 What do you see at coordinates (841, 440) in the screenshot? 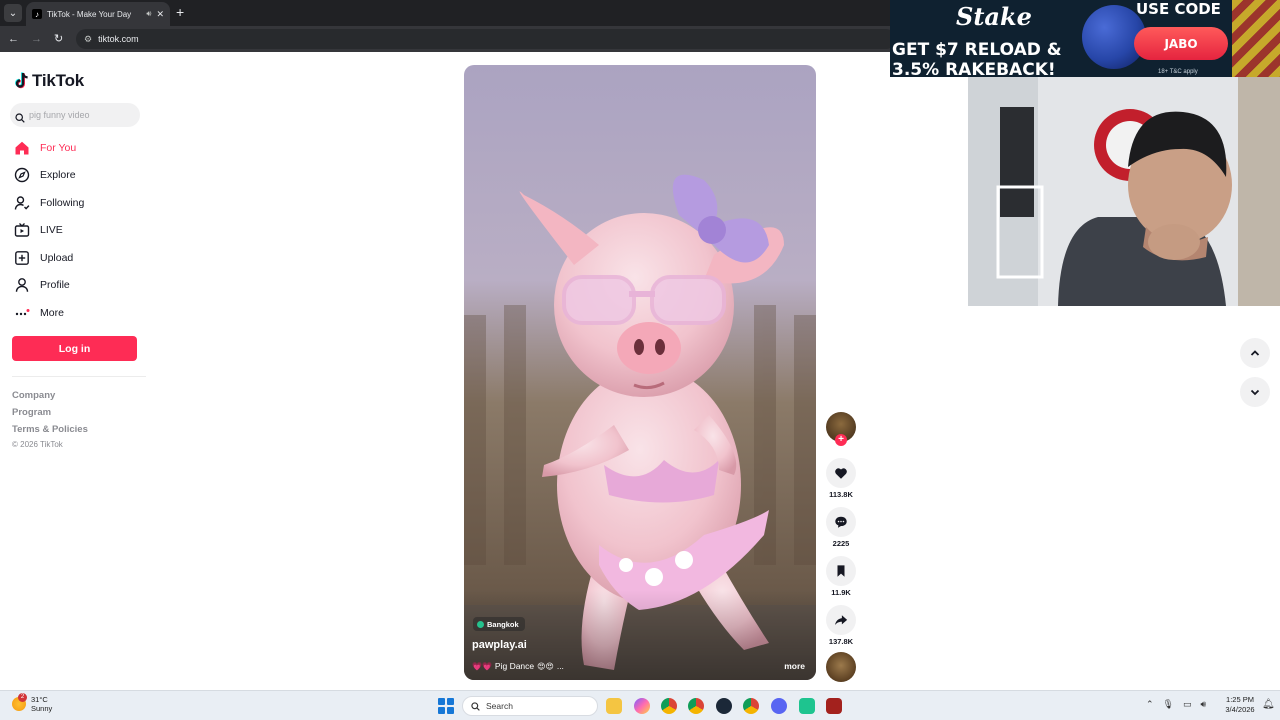
I see `follow-plus-icon: +` at bounding box center [841, 440].